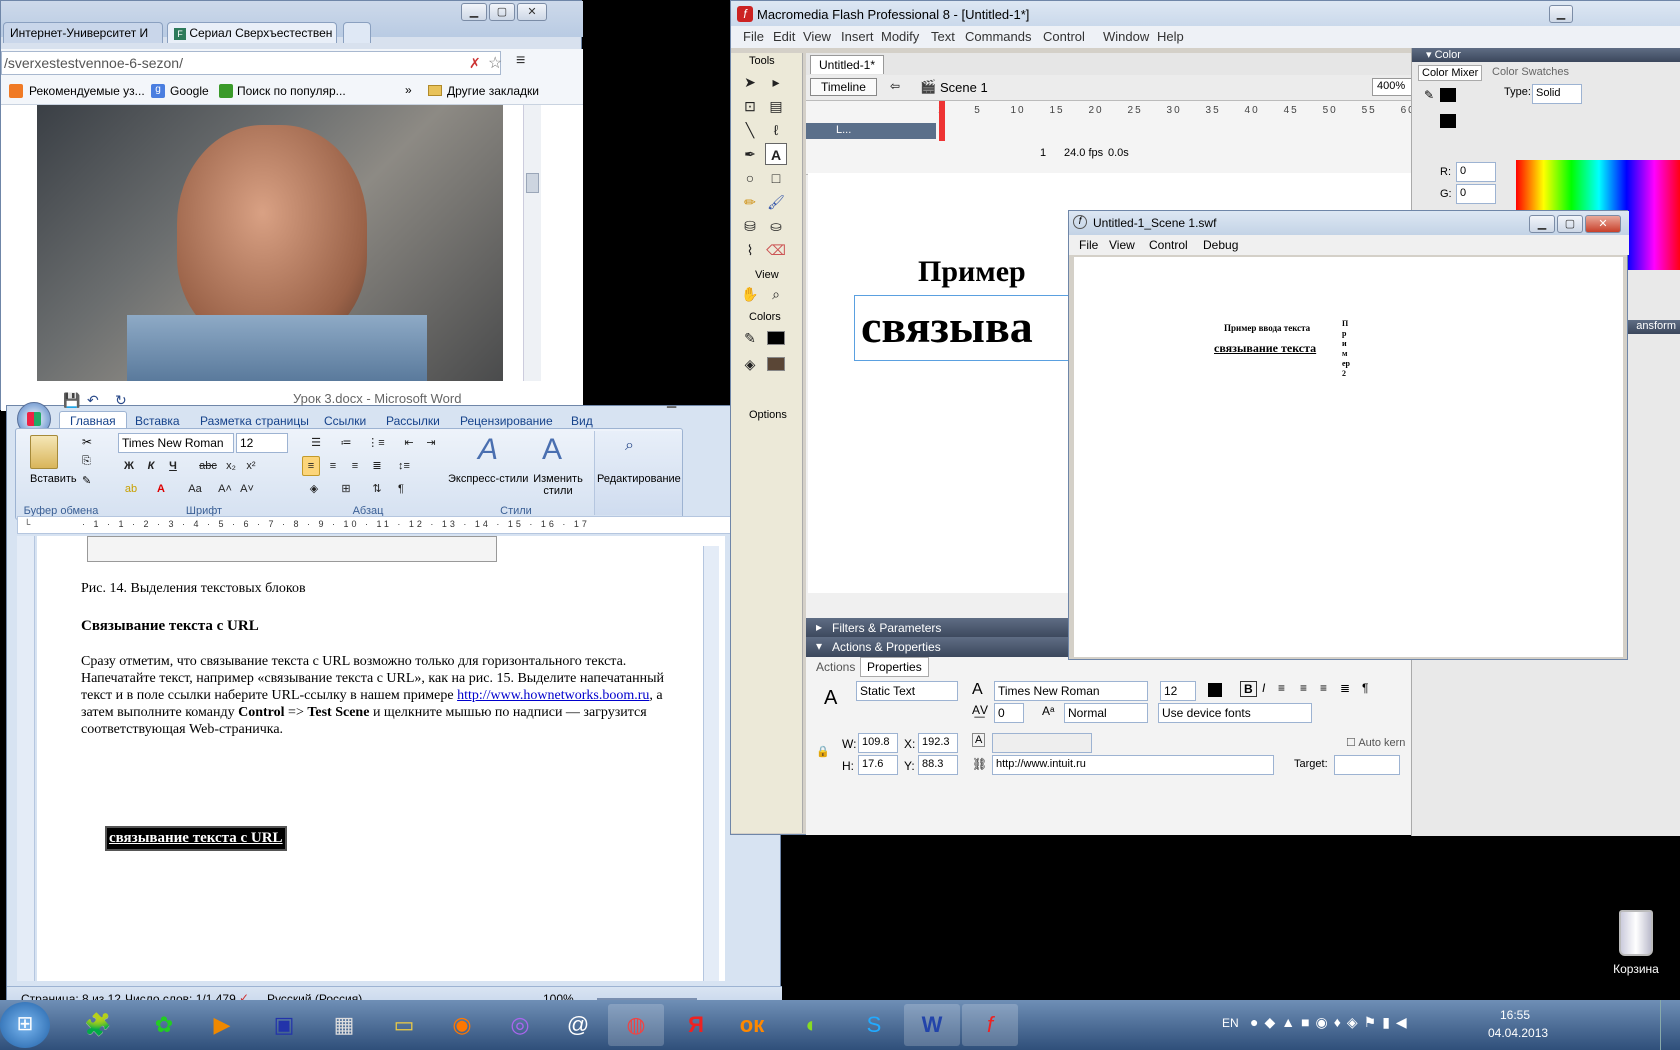 Image resolution: width=1680 pixels, height=1050 pixels. I want to click on line-spacing-icon: ↕≡, so click(404, 466).